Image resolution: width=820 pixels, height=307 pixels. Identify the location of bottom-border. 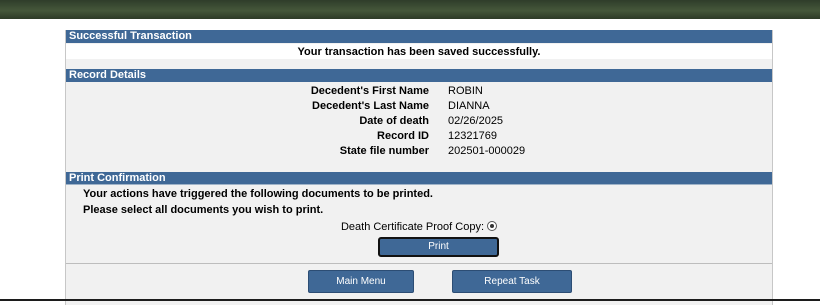
(410, 300).